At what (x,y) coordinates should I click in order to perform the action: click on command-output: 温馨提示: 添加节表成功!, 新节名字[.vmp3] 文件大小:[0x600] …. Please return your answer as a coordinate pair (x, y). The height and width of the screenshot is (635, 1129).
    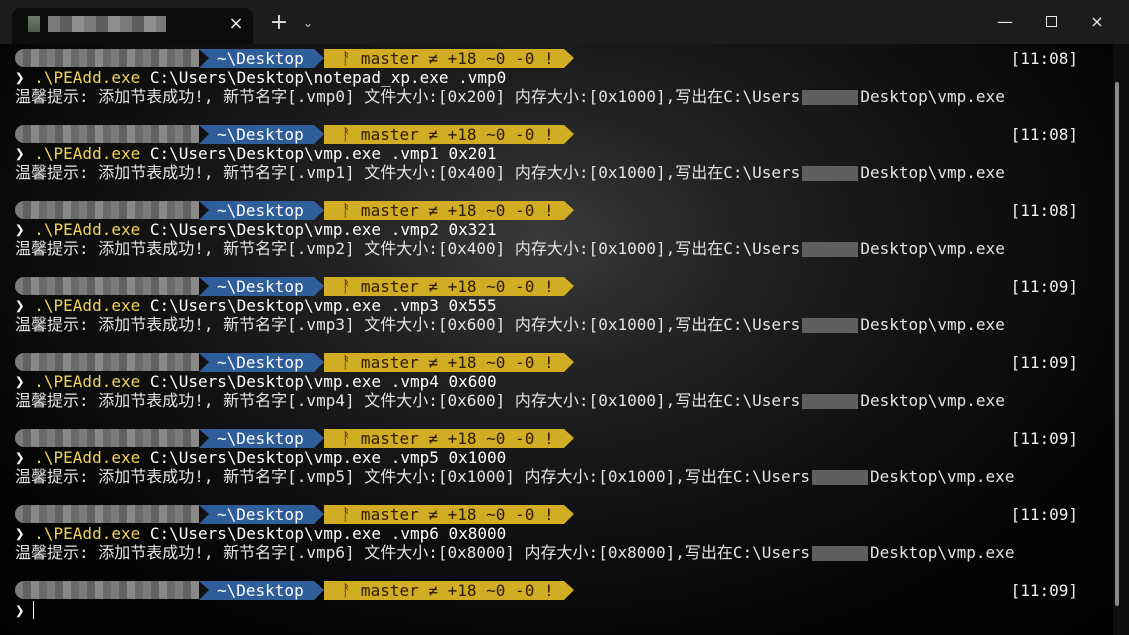
    Looking at the image, I should click on (510, 324).